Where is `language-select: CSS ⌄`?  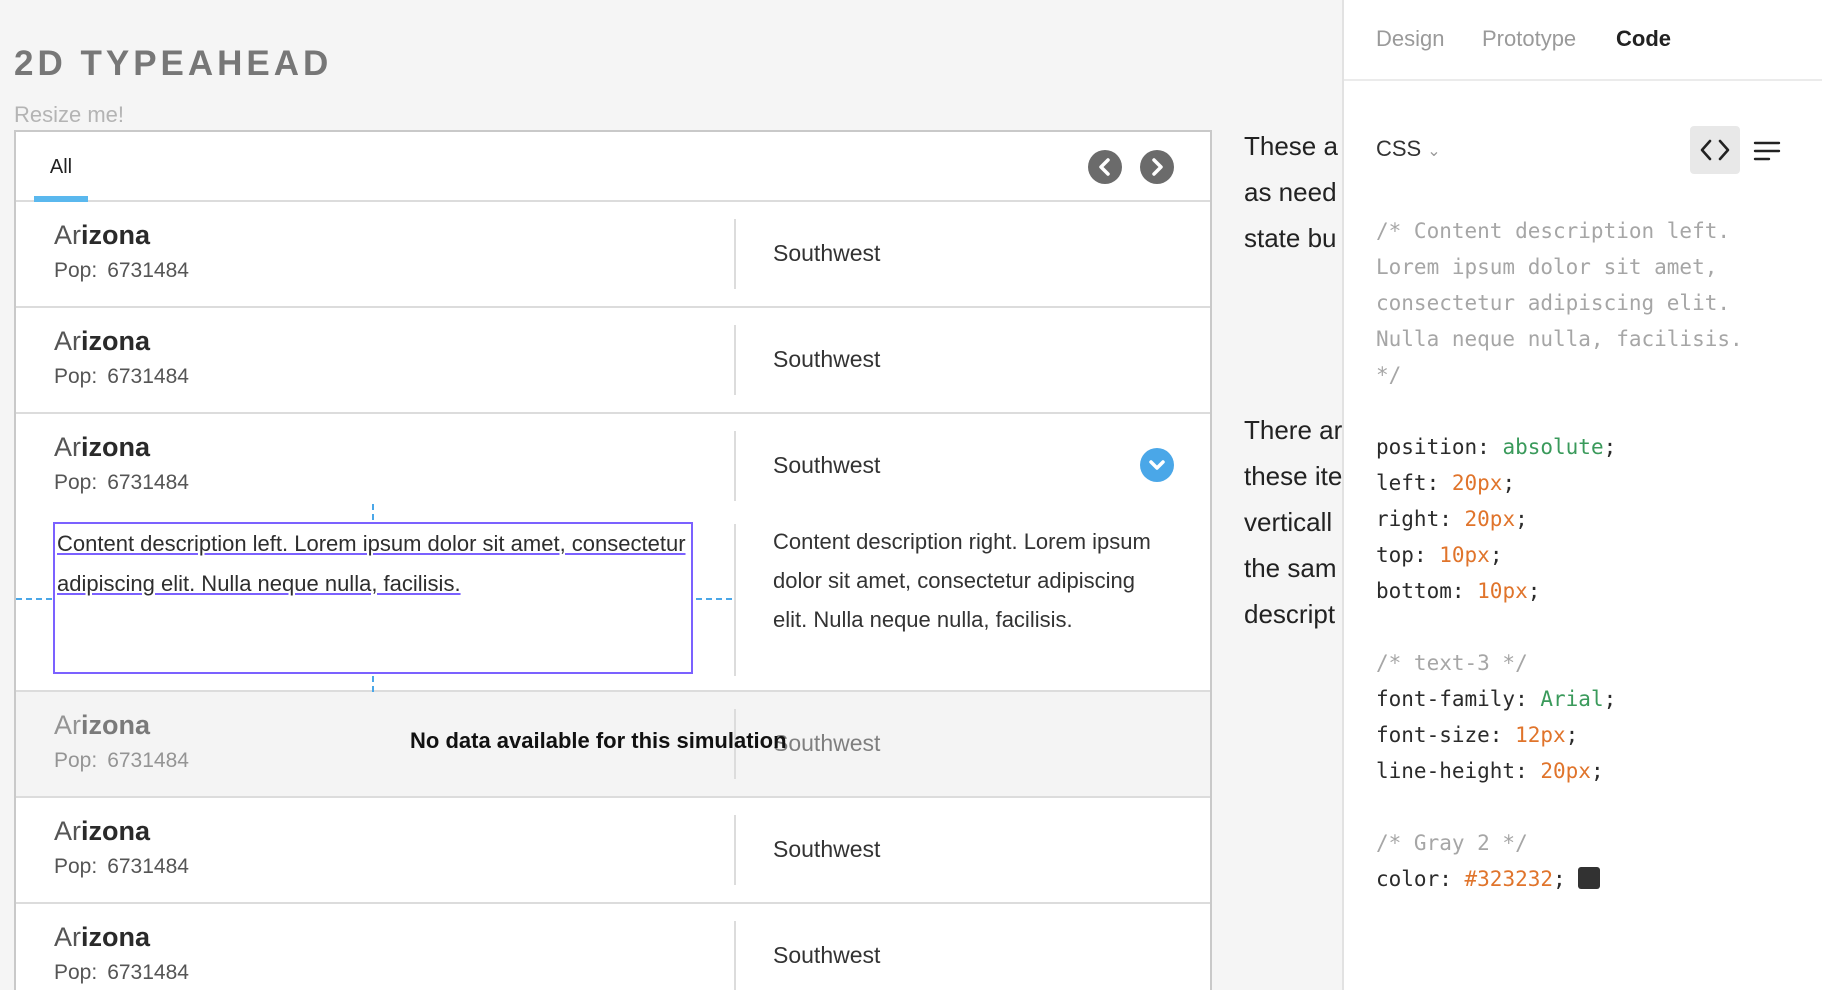 language-select: CSS ⌄ is located at coordinates (1408, 149).